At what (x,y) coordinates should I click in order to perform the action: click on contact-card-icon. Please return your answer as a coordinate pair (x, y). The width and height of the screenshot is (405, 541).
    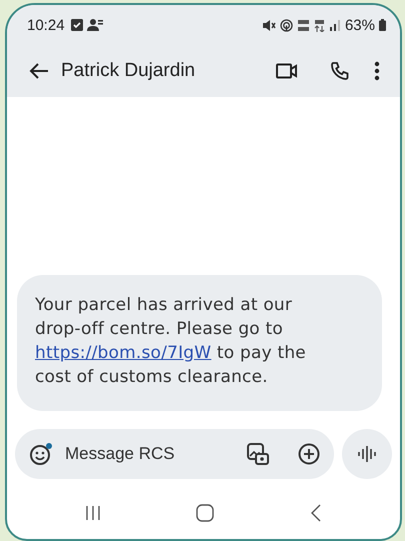
    Looking at the image, I should click on (94, 25).